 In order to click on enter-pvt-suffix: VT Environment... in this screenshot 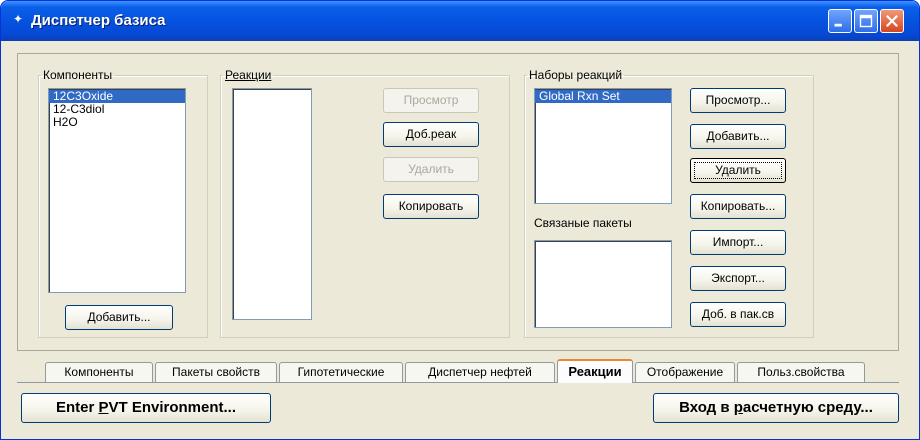, I will do `click(172, 407)`.